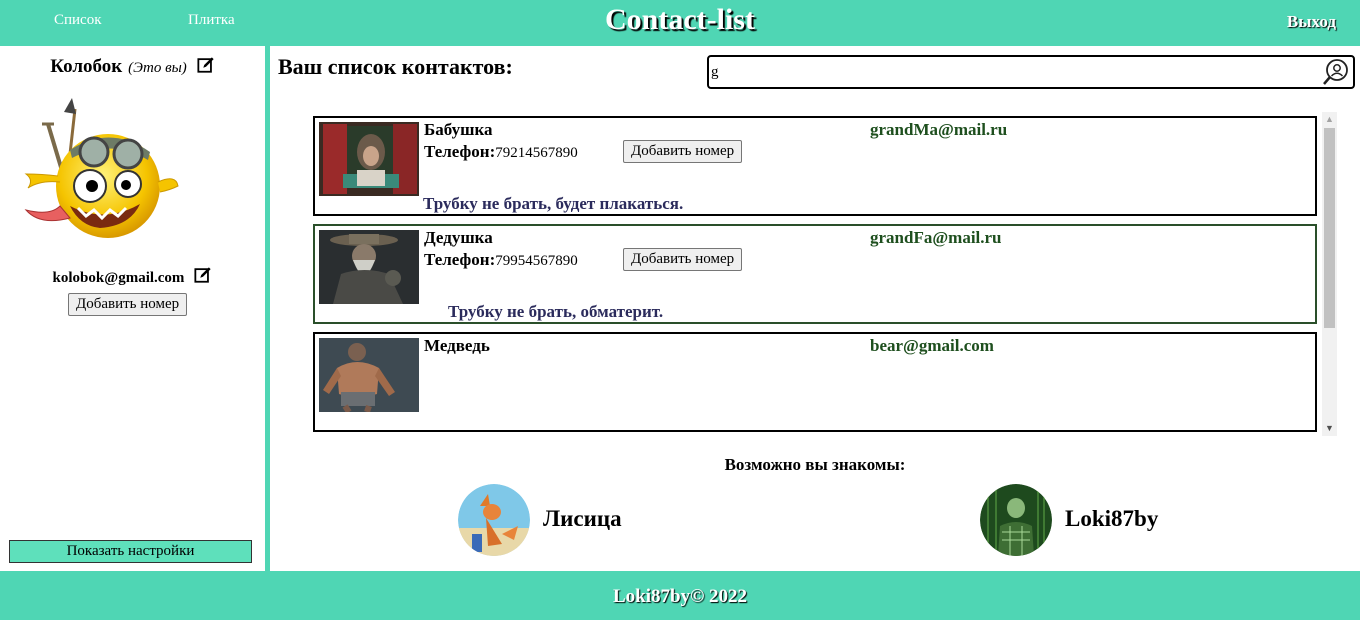 The image size is (1360, 620). I want to click on contact-note: Трубку не брать, будет плакаться., so click(553, 203).